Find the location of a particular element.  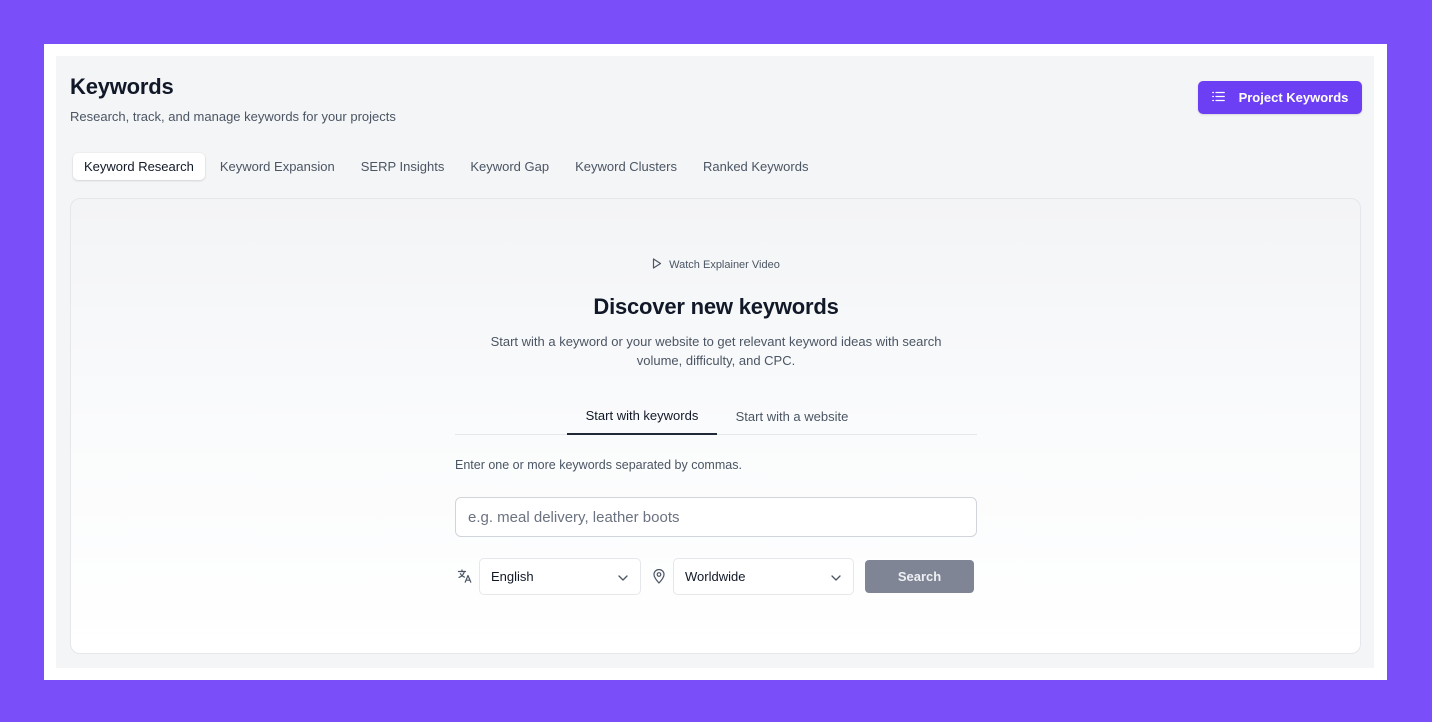

page-title: Keywords is located at coordinates (122, 86).